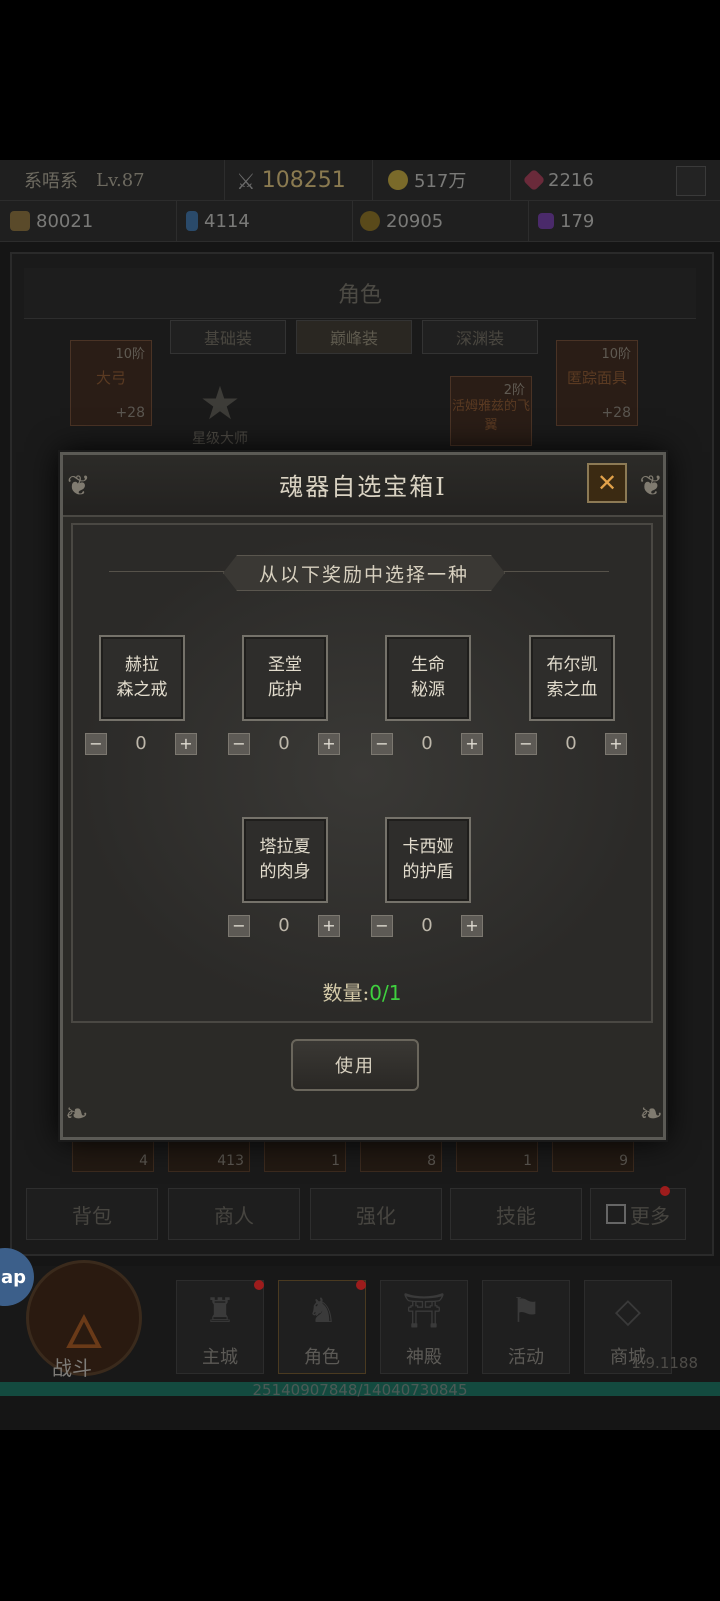  What do you see at coordinates (364, 573) in the screenshot?
I see `choose-banner: 从以下奖励中选择一种` at bounding box center [364, 573].